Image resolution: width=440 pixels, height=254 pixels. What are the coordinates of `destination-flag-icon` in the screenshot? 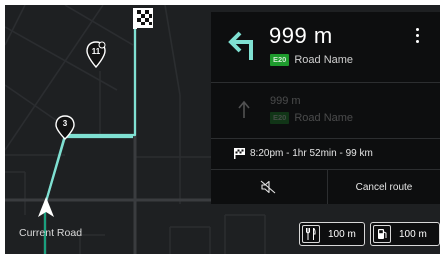 It's located at (143, 18).